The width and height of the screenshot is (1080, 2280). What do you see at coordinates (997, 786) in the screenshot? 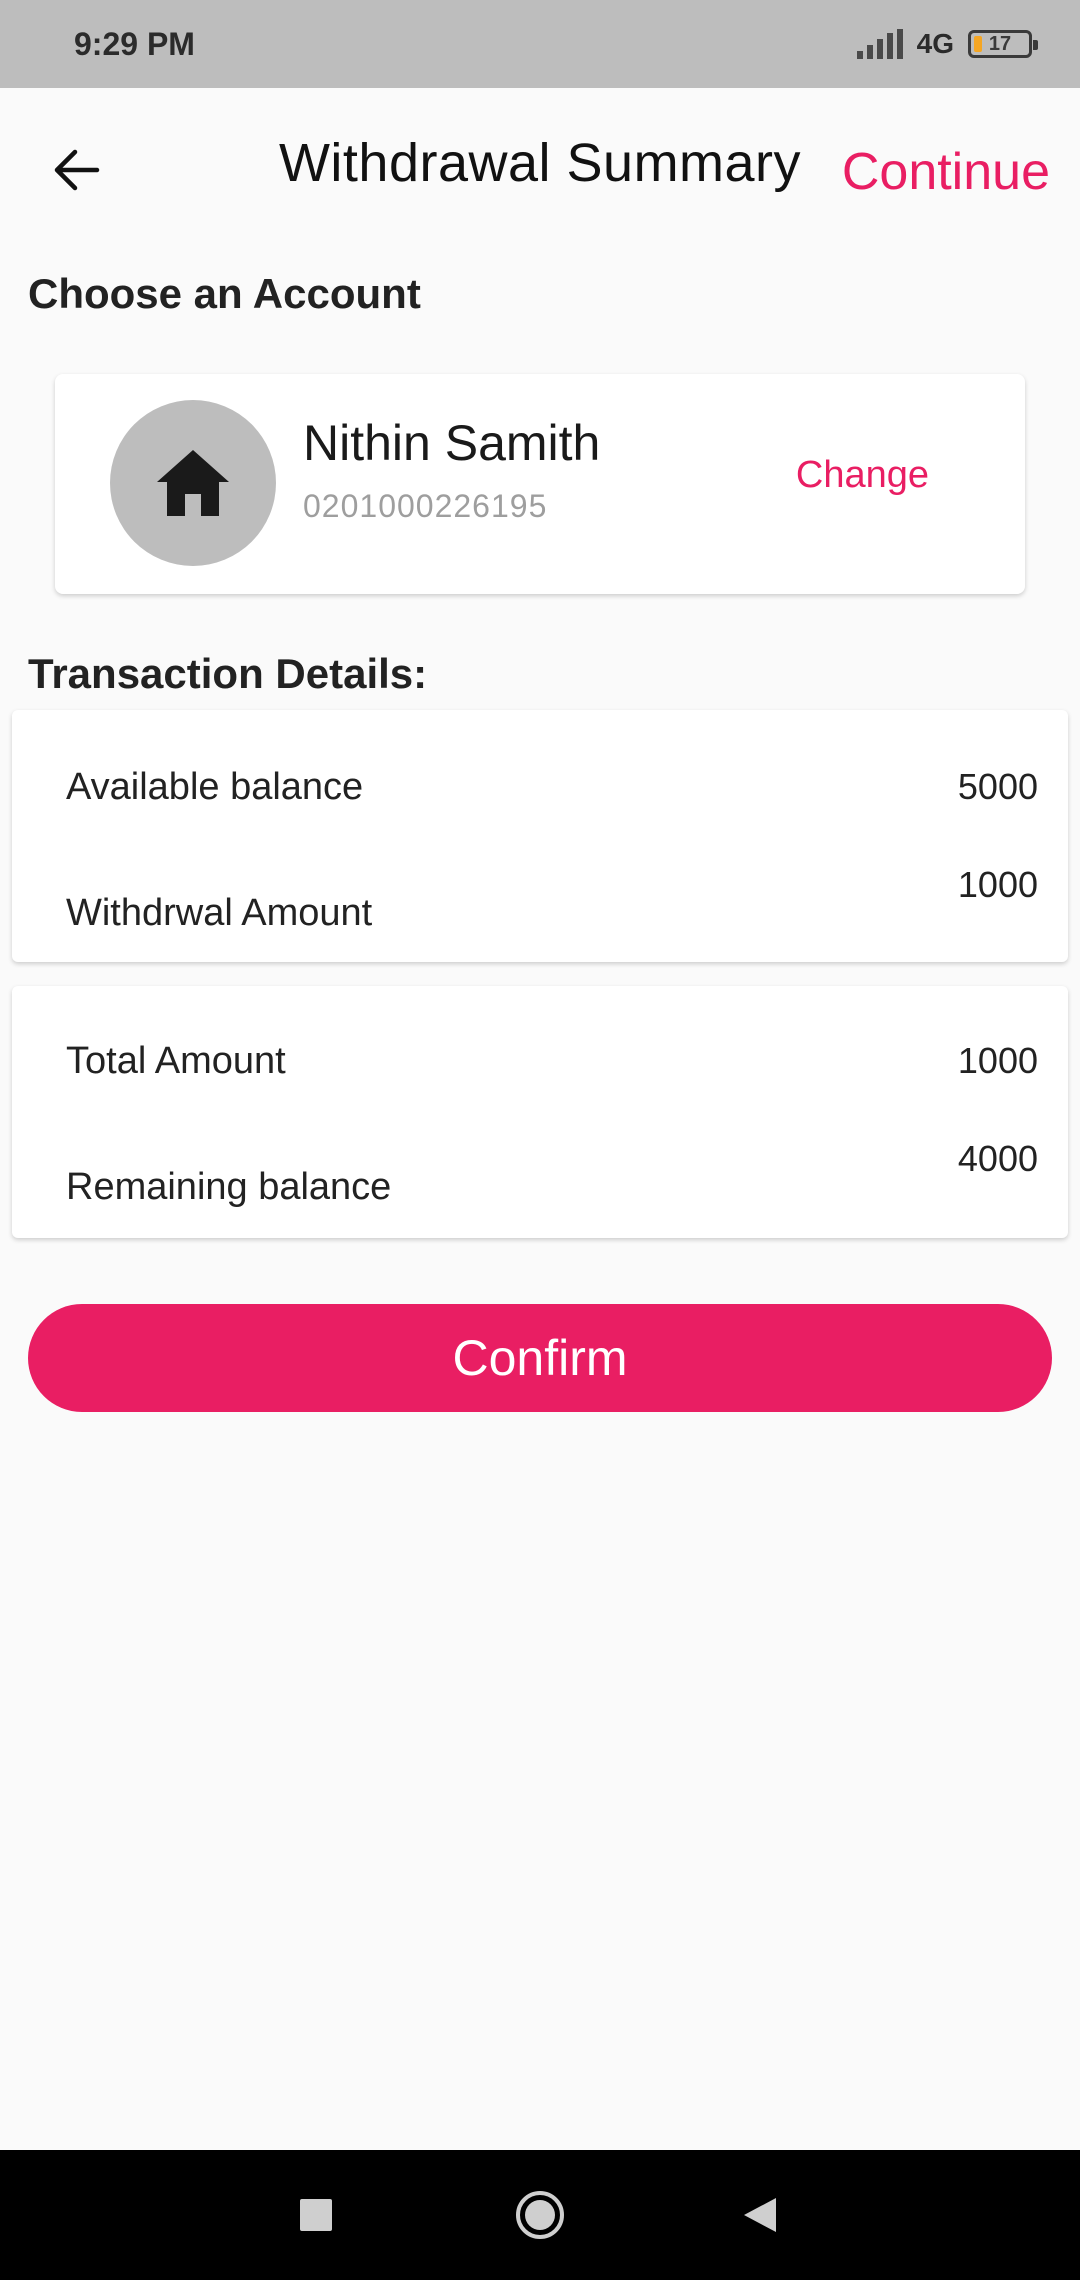
I see `available-balance-value: 5000` at bounding box center [997, 786].